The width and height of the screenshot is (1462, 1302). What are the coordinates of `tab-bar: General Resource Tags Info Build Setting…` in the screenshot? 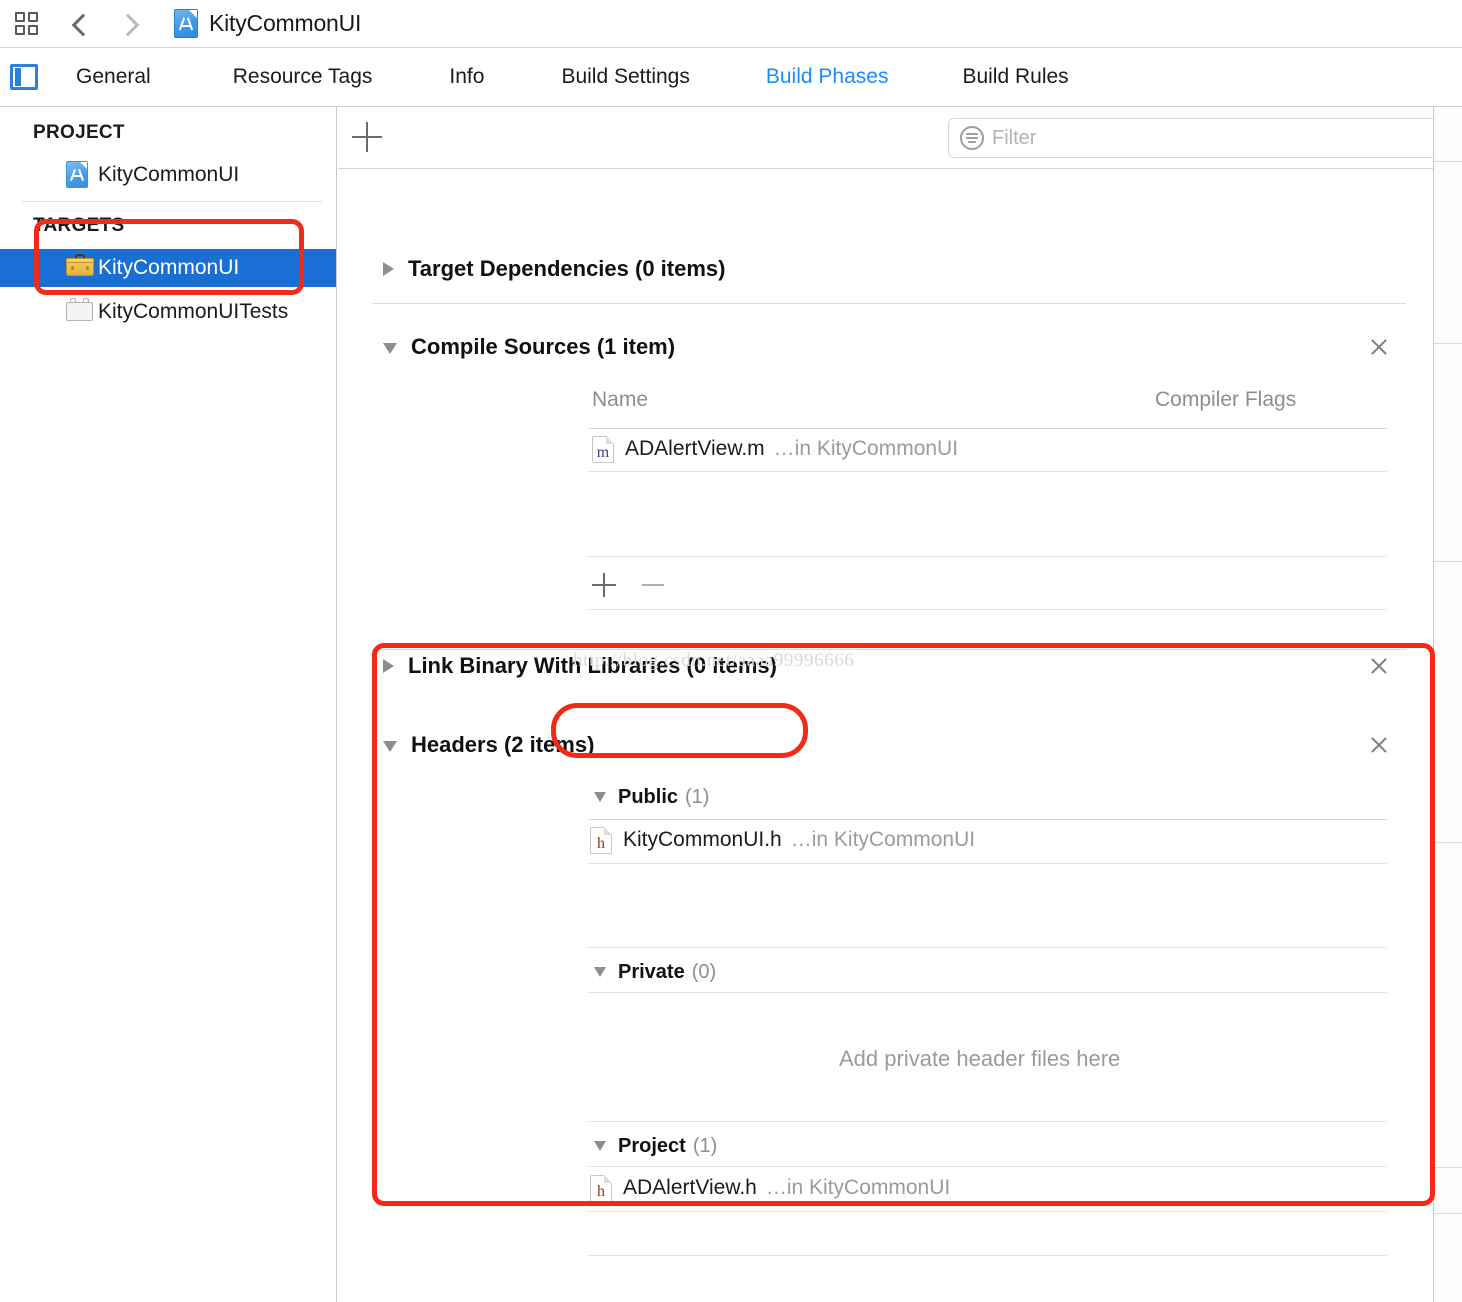 It's located at (731, 77).